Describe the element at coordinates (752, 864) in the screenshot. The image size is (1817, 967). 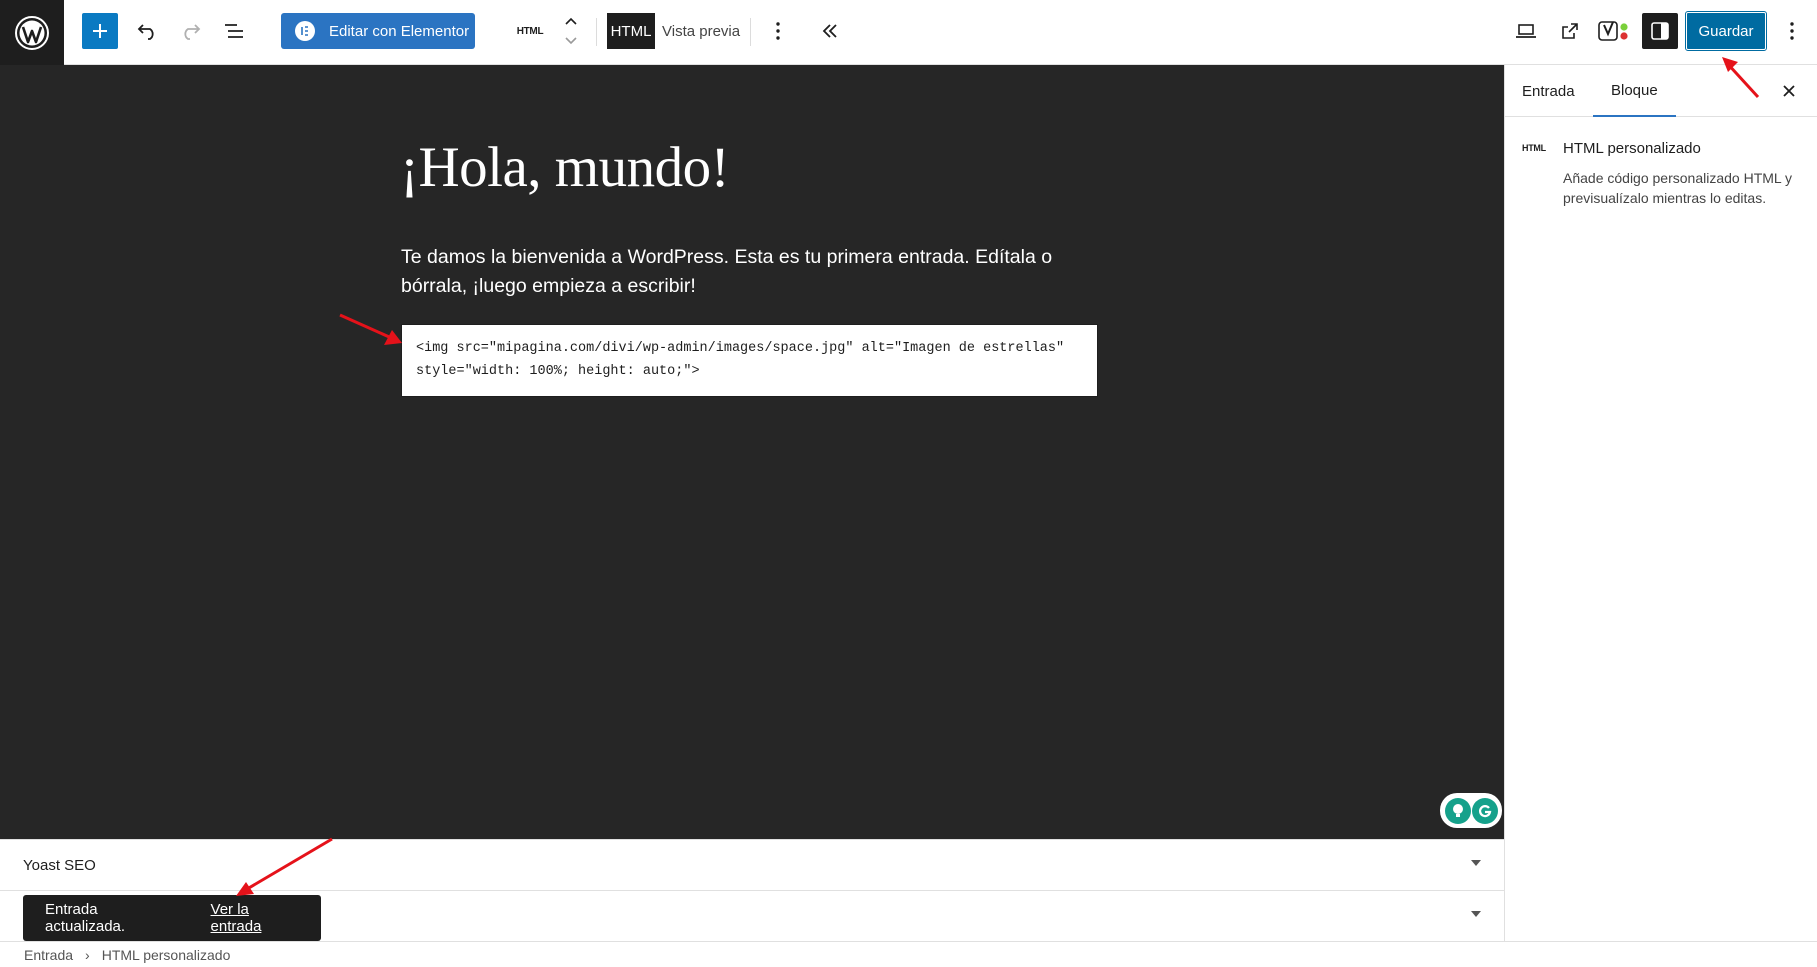
I see `yoast-seo-metabox: Yoast SEO` at that location.